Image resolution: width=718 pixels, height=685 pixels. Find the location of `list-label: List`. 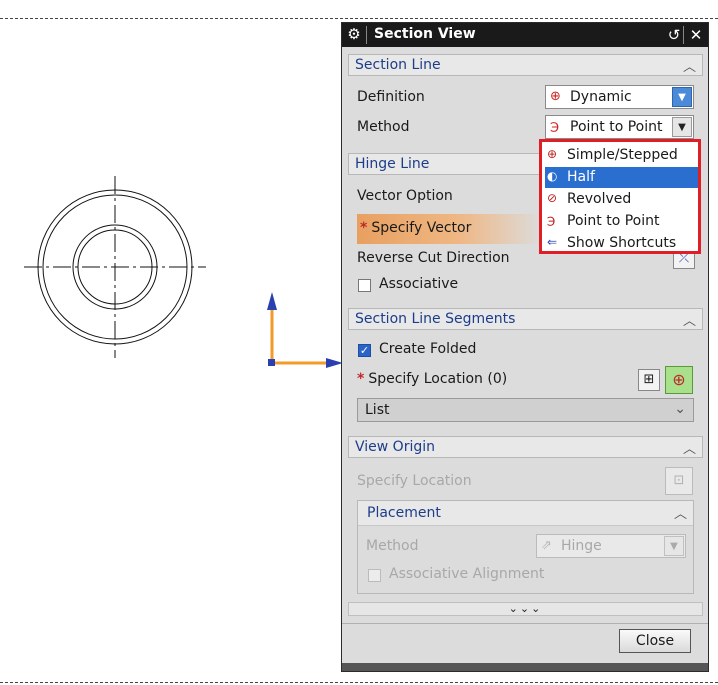

list-label: List is located at coordinates (377, 410).